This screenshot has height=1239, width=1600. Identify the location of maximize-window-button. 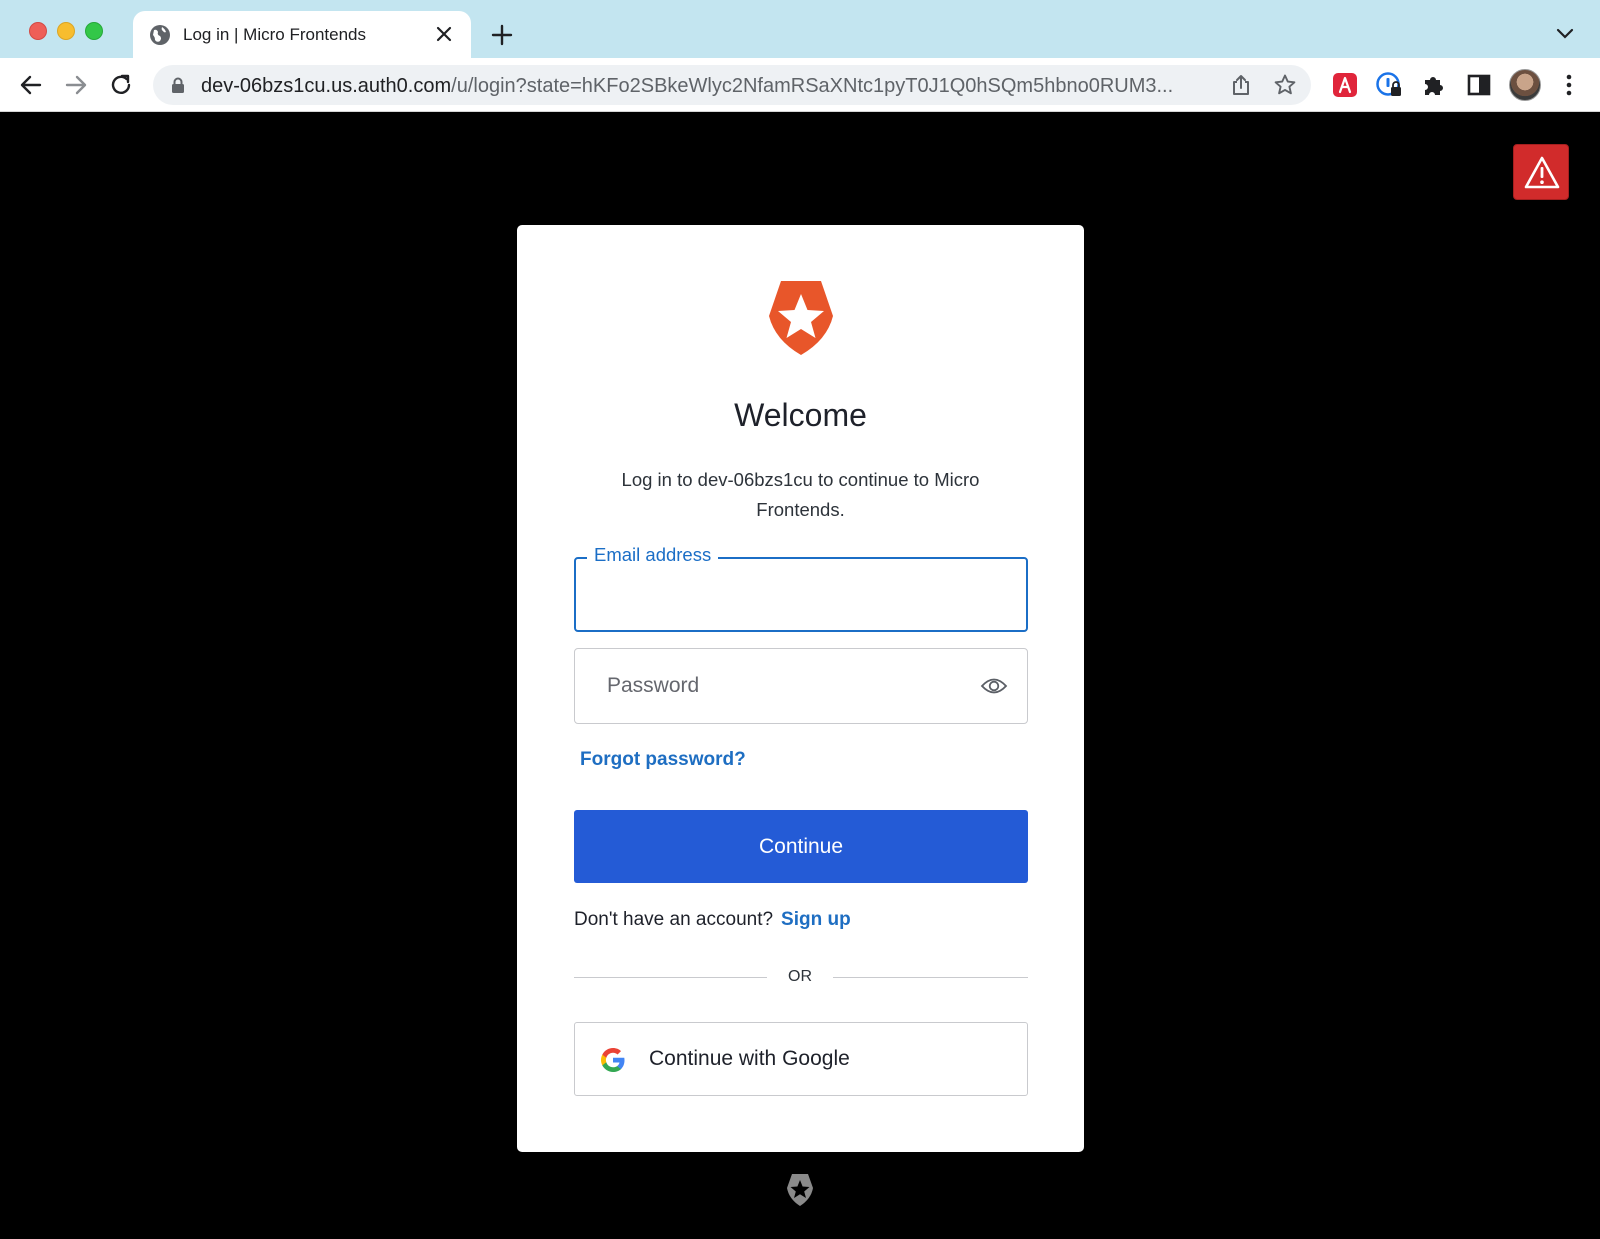
(94, 31).